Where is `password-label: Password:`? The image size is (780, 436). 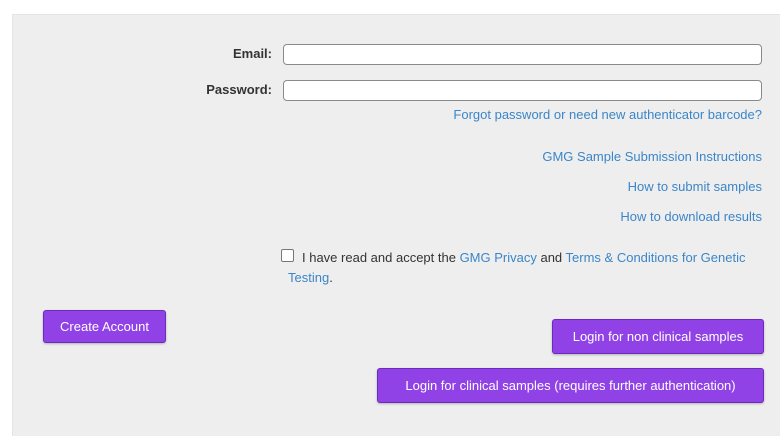 password-label: Password: is located at coordinates (239, 89).